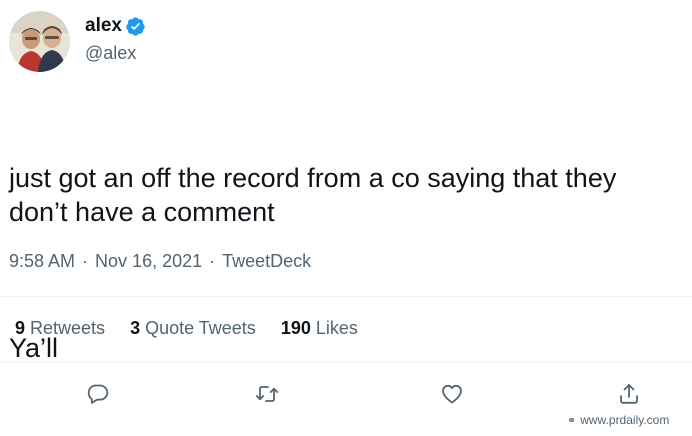  I want to click on reply-icon, so click(98, 394).